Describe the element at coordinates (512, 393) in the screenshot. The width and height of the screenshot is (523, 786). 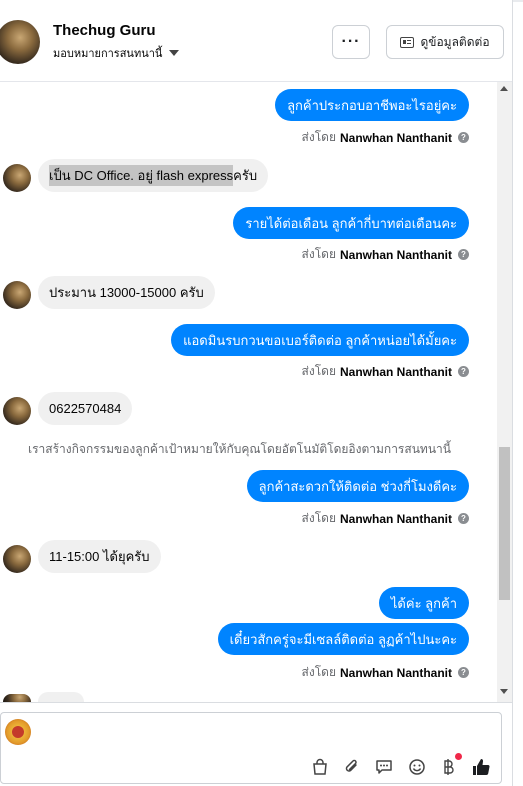
I see `panel-right-border` at that location.